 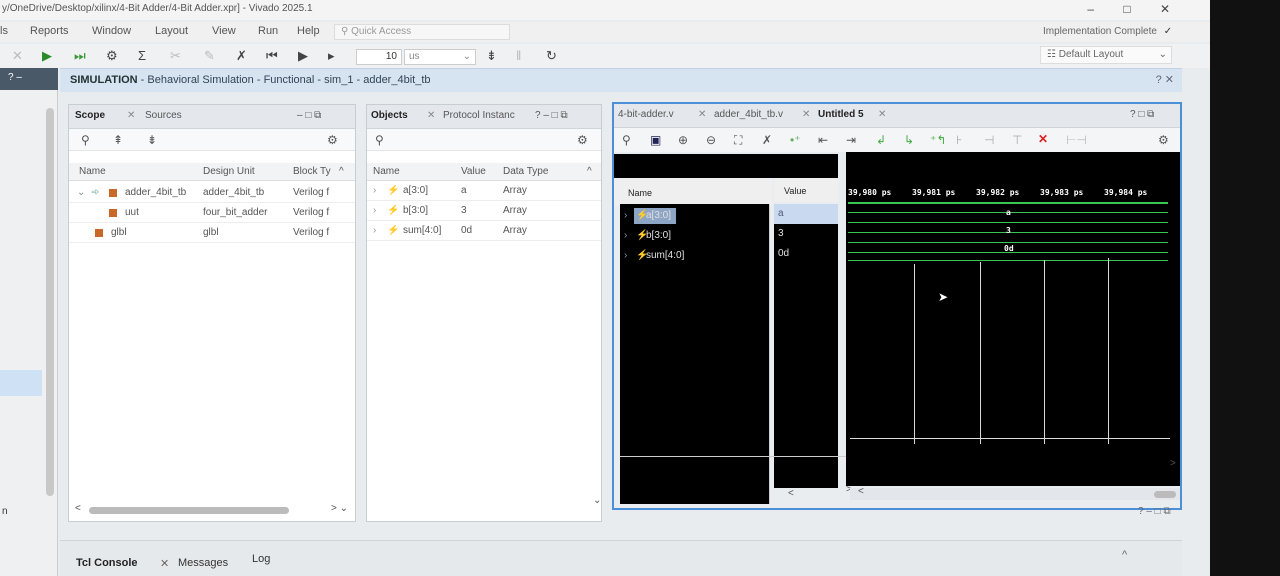 What do you see at coordinates (909, 140) in the screenshot?
I see `next-transition-icon: ↳` at bounding box center [909, 140].